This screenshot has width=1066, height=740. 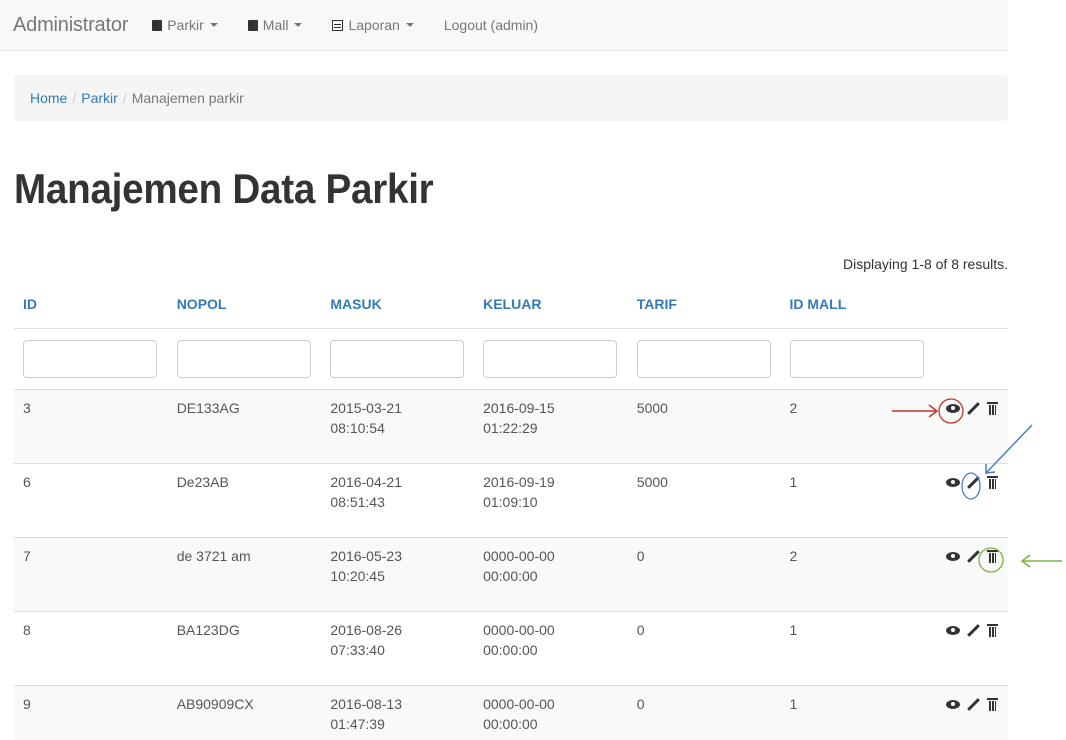 I want to click on cell-nopol: De23AB, so click(x=244, y=499).